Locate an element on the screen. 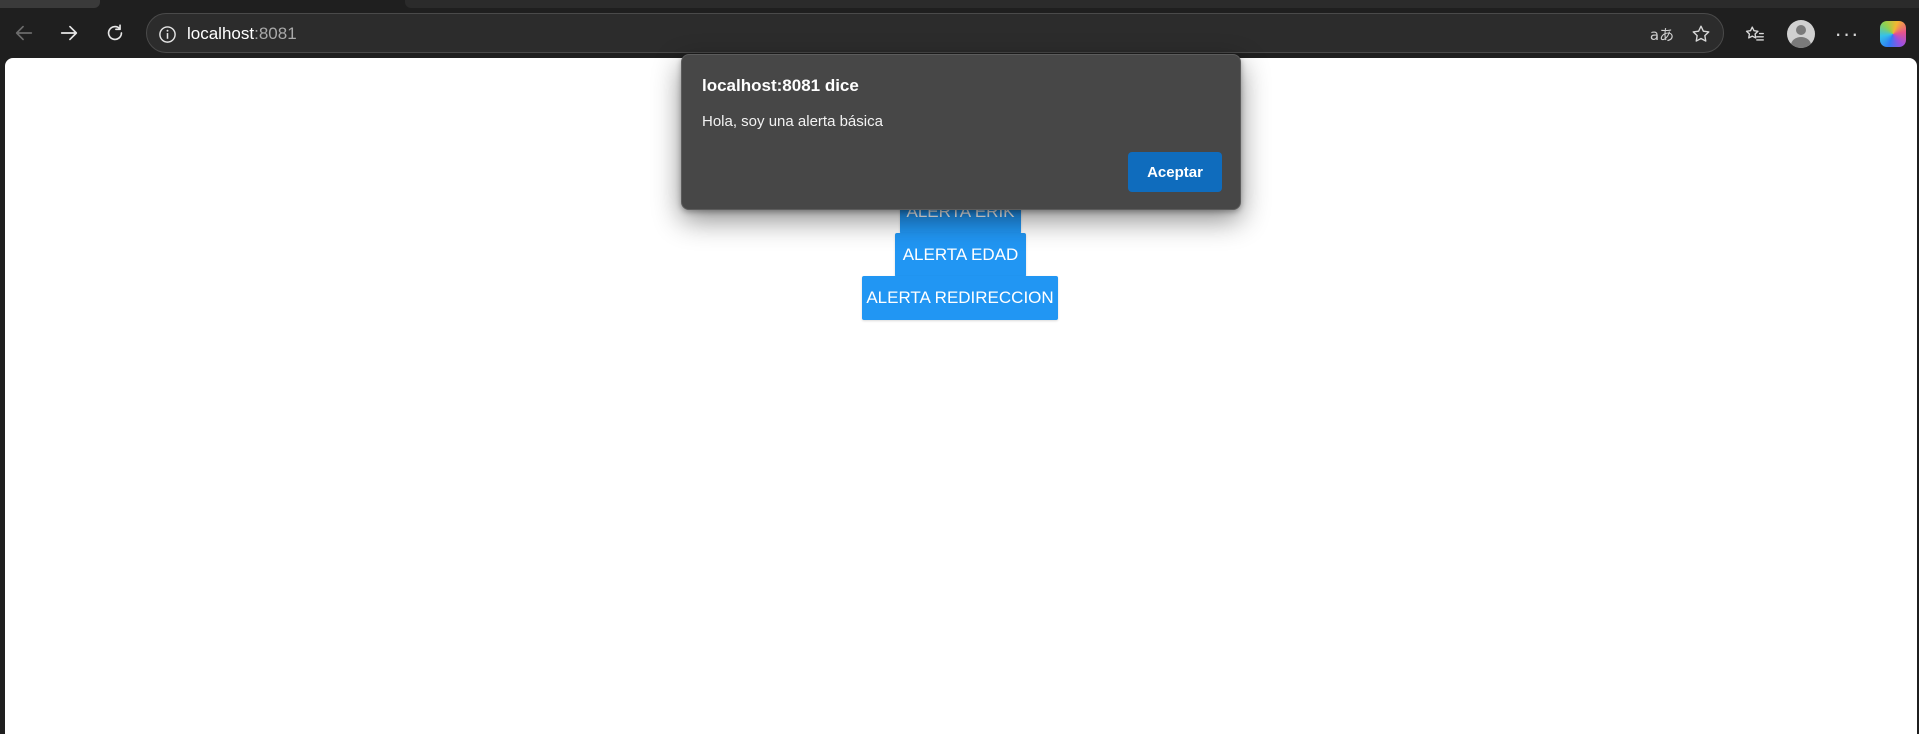 This screenshot has width=1919, height=734. star-icon is located at coordinates (1701, 34).